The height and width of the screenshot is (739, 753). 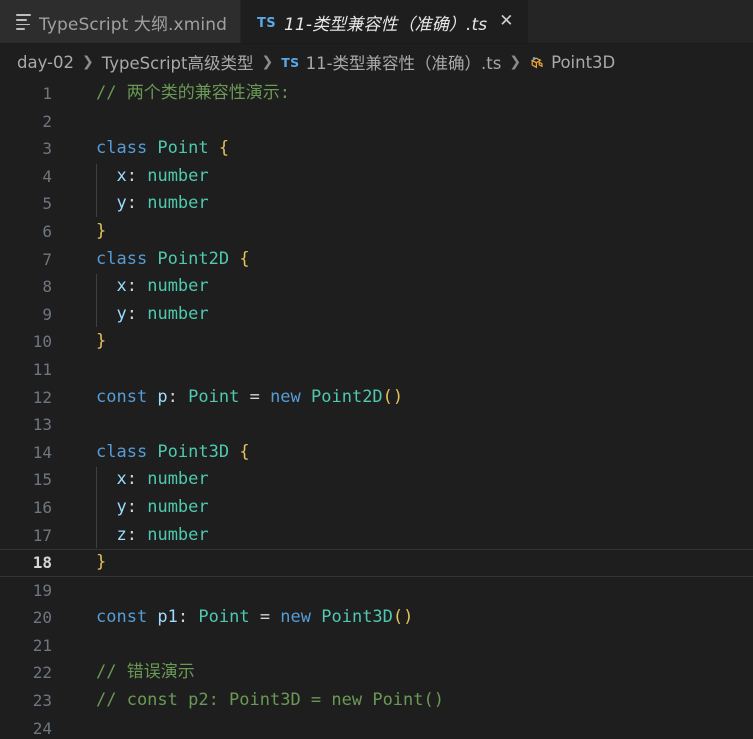 I want to click on line-number: 24, so click(x=42, y=728).